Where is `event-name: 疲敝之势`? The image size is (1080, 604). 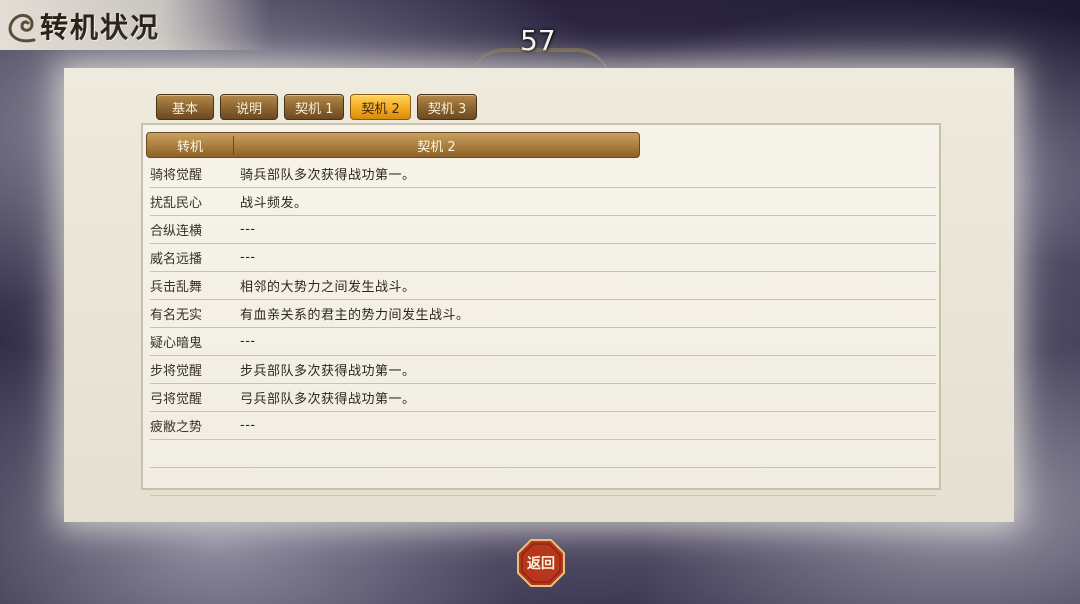
event-name: 疲敝之势 is located at coordinates (176, 427).